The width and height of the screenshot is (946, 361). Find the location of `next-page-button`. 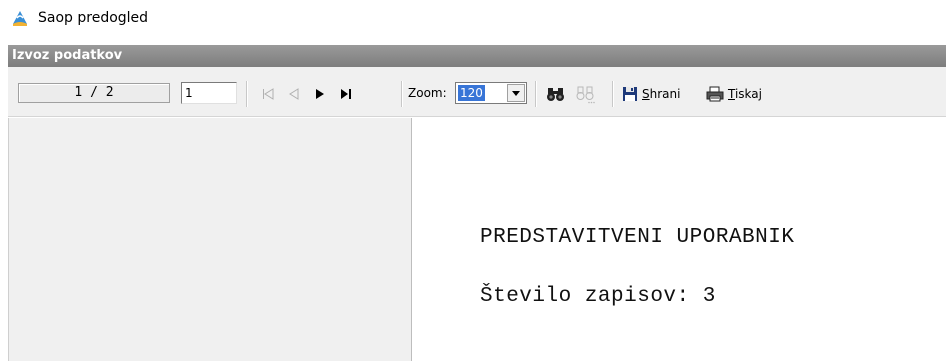

next-page-button is located at coordinates (320, 94).